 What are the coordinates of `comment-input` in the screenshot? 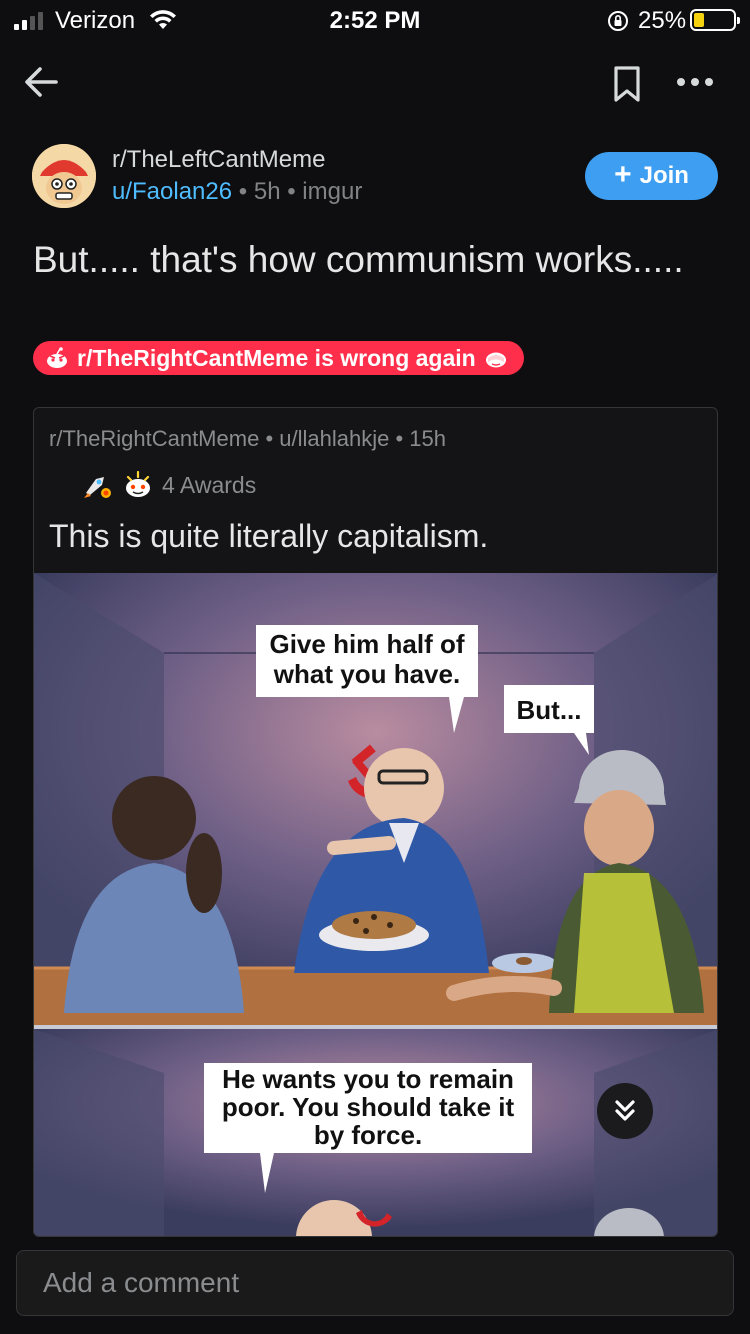 It's located at (375, 1283).